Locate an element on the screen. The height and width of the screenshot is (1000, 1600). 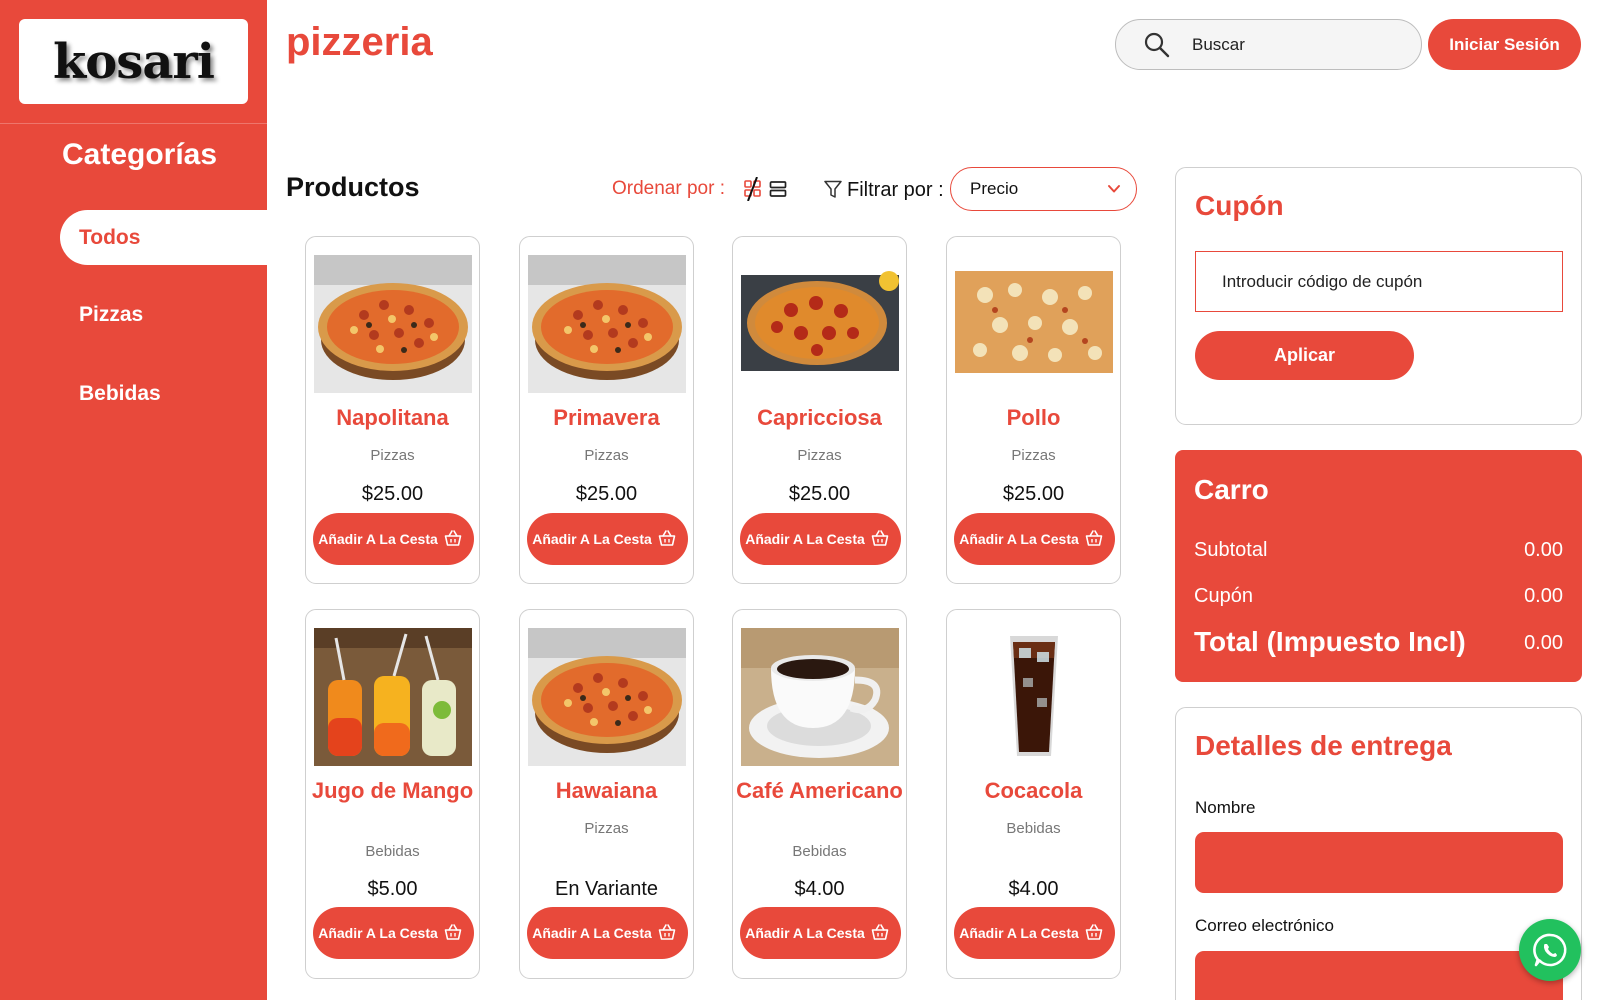
product-card: Napolitana Pizzas $25.00 Añadir A La Cesta is located at coordinates (392, 410).